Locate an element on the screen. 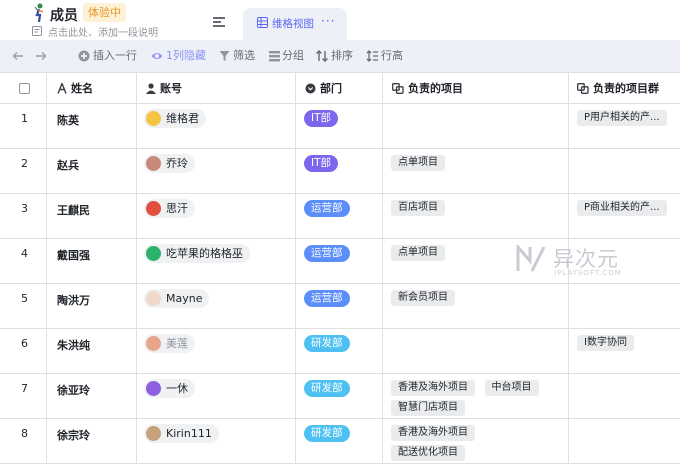 This screenshot has width=680, height=473. projects-cell: 新会员项目 is located at coordinates (476, 306).